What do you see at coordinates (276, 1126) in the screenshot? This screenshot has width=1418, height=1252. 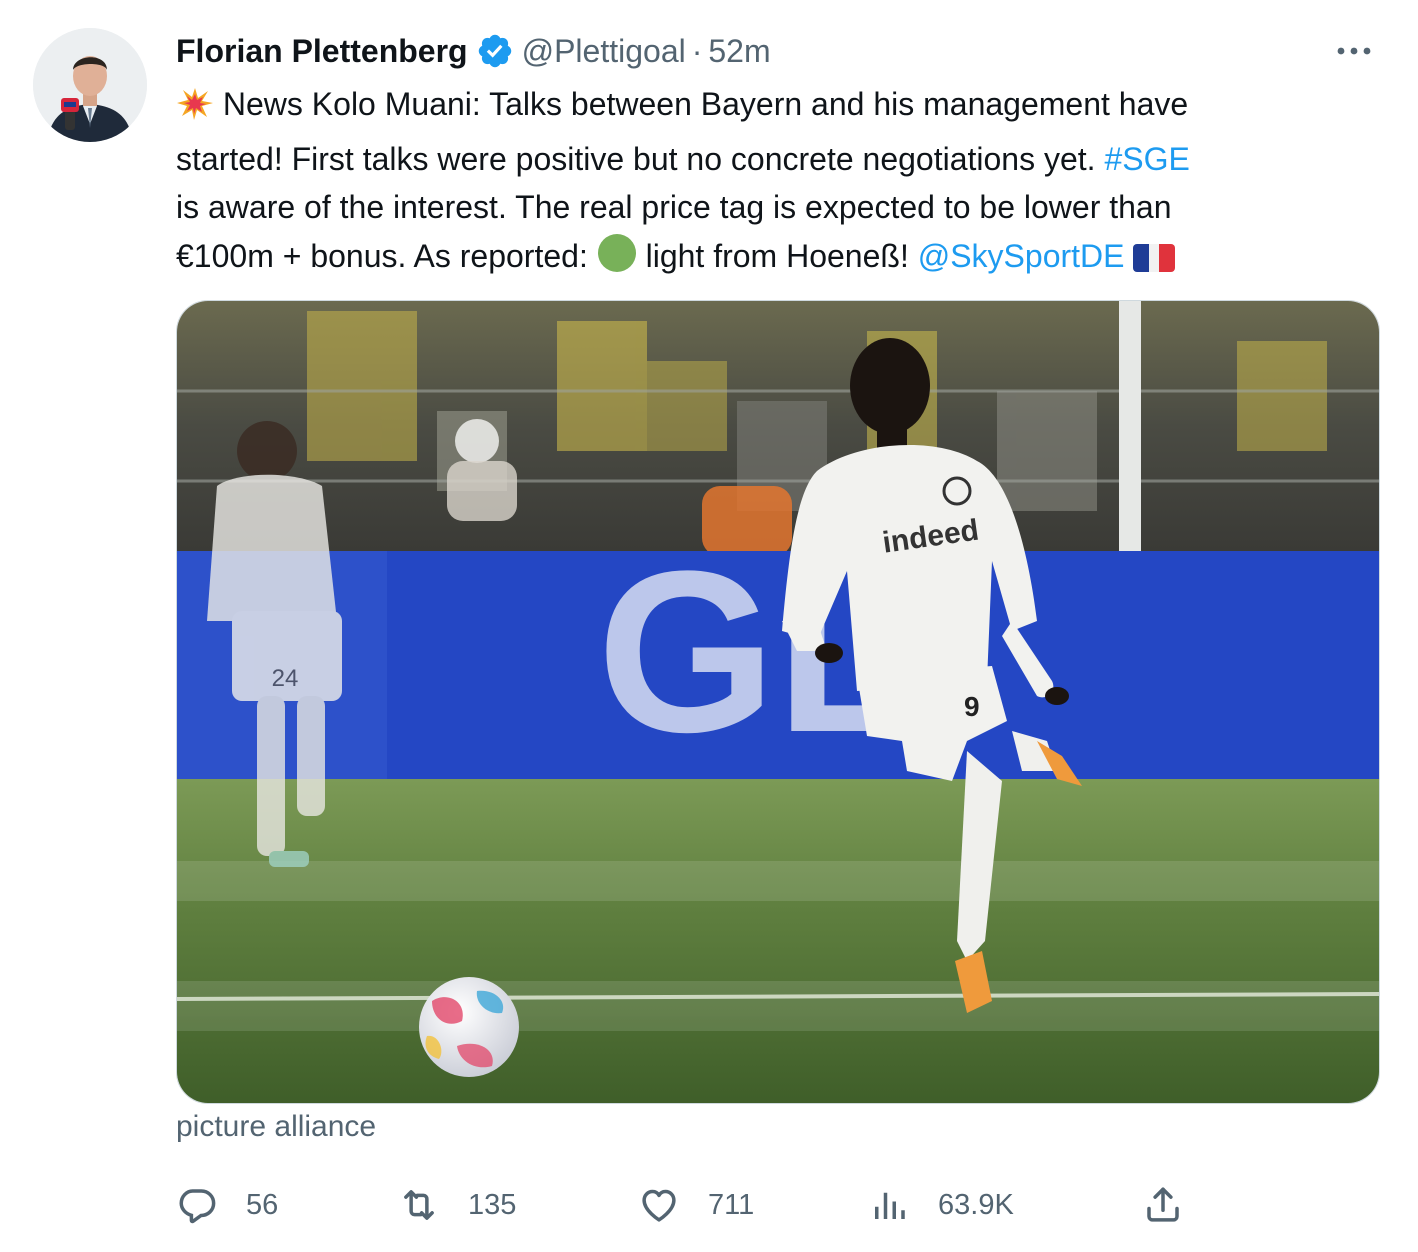 I see `media-credit: picture alliance` at bounding box center [276, 1126].